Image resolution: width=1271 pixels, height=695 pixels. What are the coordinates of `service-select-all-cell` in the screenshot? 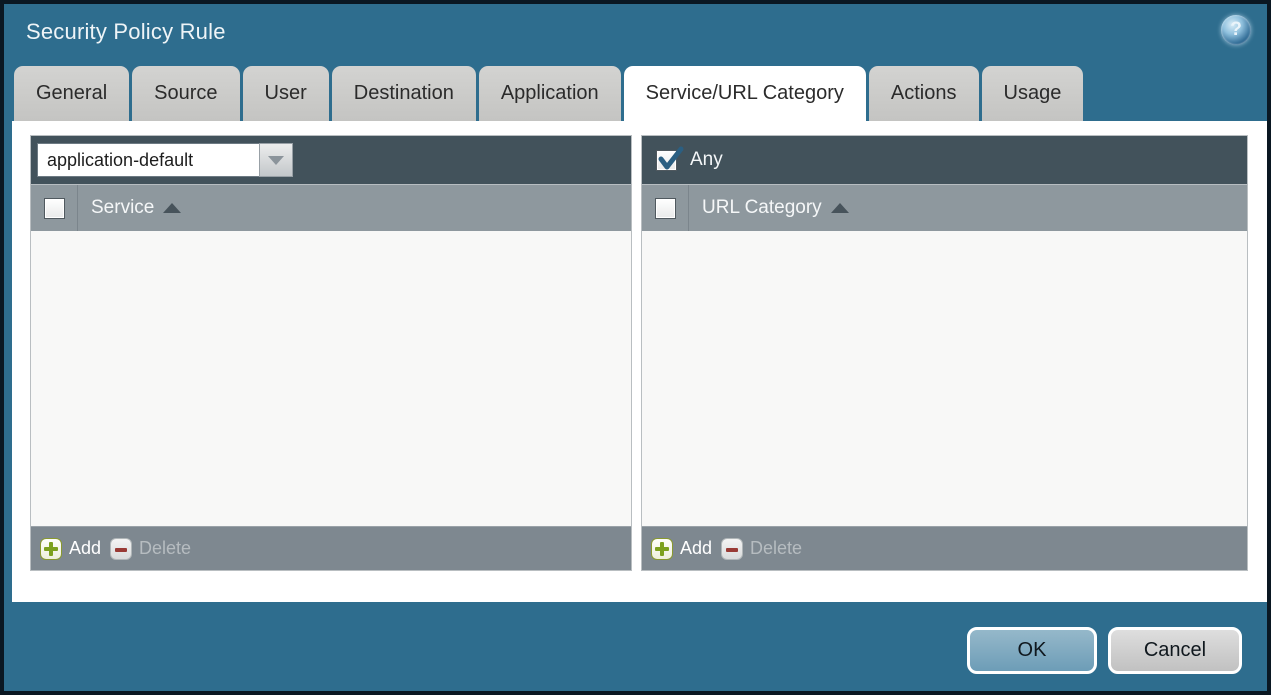 It's located at (54, 208).